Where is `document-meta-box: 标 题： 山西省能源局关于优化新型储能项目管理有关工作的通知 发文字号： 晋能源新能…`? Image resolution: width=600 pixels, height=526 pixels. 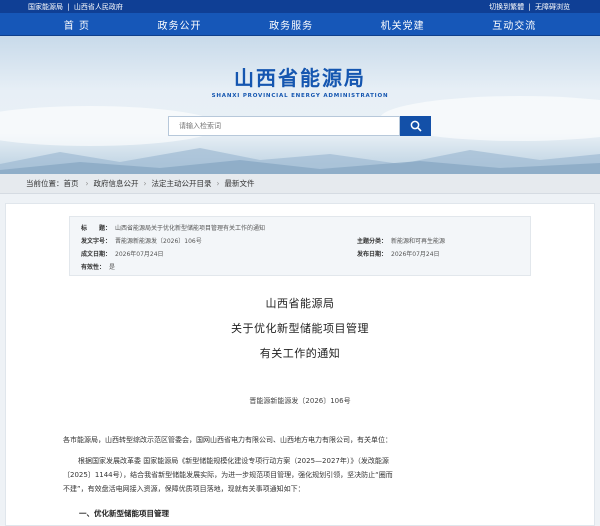 document-meta-box: 标 题： 山西省能源局关于优化新型储能项目管理有关工作的通知 发文字号： 晋能源新能… is located at coordinates (300, 246).